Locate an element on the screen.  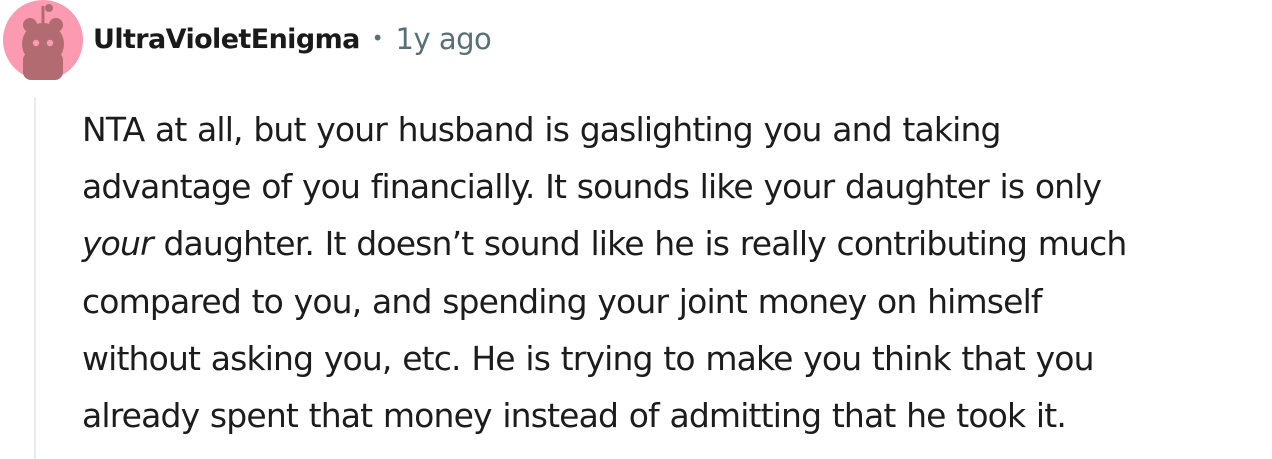
snoo-avatar-icon is located at coordinates (43, 40).